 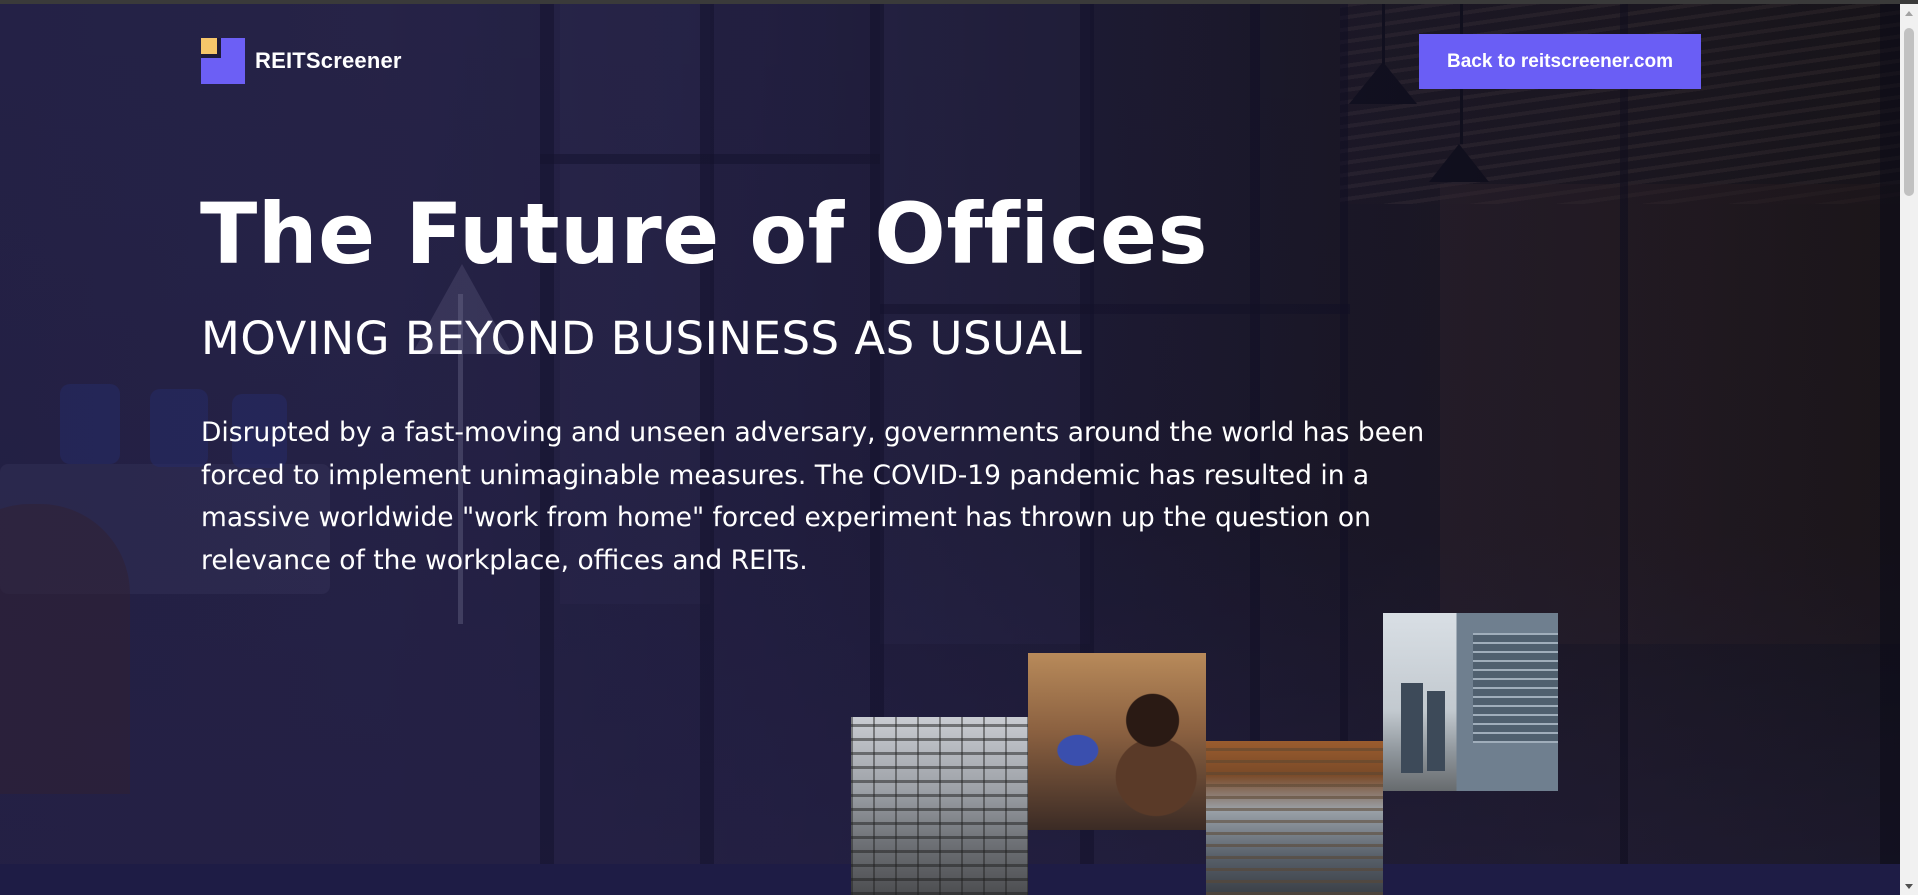 What do you see at coordinates (1117, 741) in the screenshot?
I see `photo-person-at-laptop` at bounding box center [1117, 741].